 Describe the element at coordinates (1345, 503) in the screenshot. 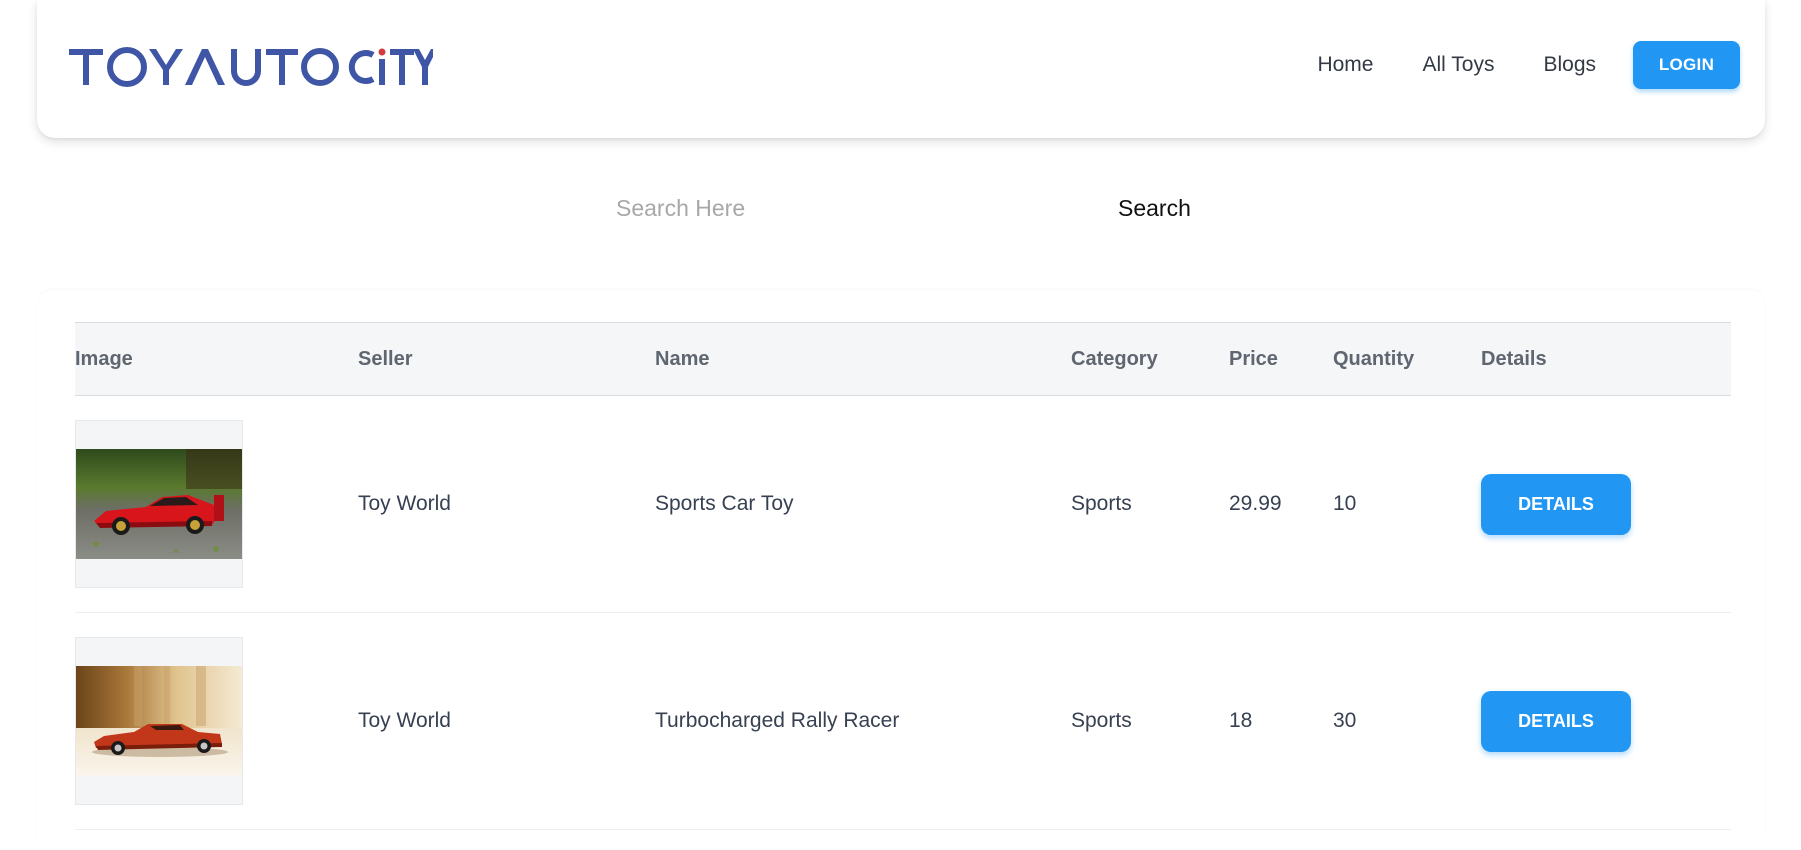

I see `cell-quantity: 10` at that location.